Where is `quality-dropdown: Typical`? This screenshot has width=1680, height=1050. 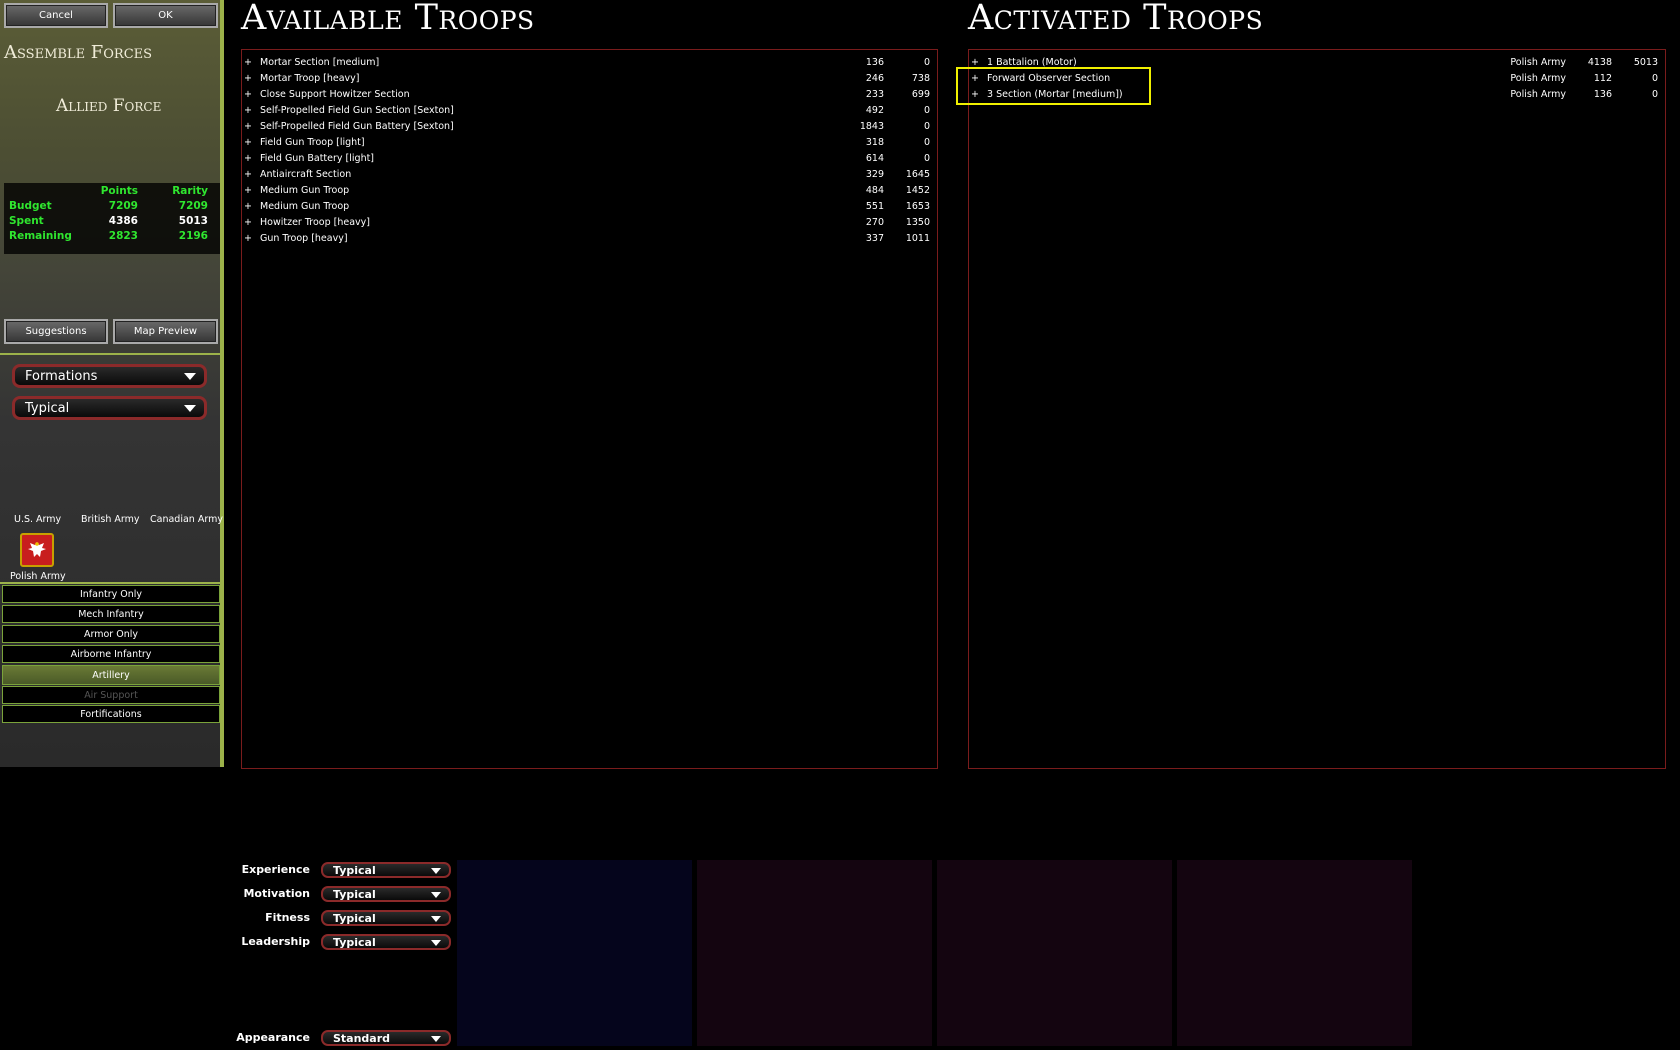
quality-dropdown: Typical is located at coordinates (109, 408).